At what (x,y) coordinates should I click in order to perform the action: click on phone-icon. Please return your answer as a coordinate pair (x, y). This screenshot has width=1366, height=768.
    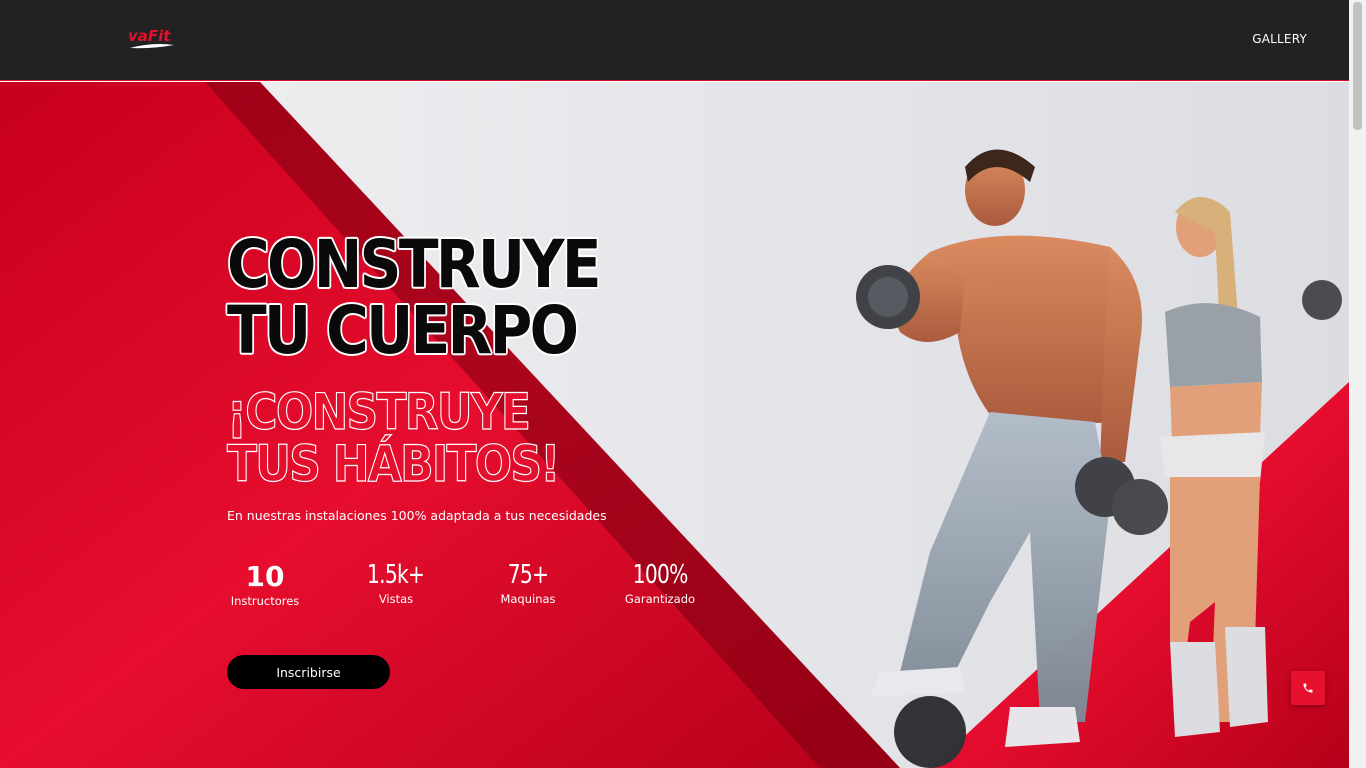
    Looking at the image, I should click on (1308, 688).